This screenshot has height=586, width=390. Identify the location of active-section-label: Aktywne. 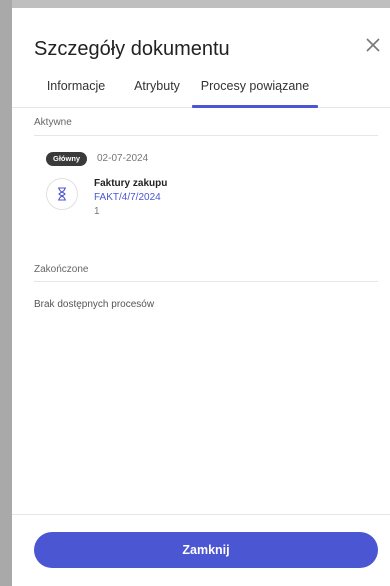
(53, 122).